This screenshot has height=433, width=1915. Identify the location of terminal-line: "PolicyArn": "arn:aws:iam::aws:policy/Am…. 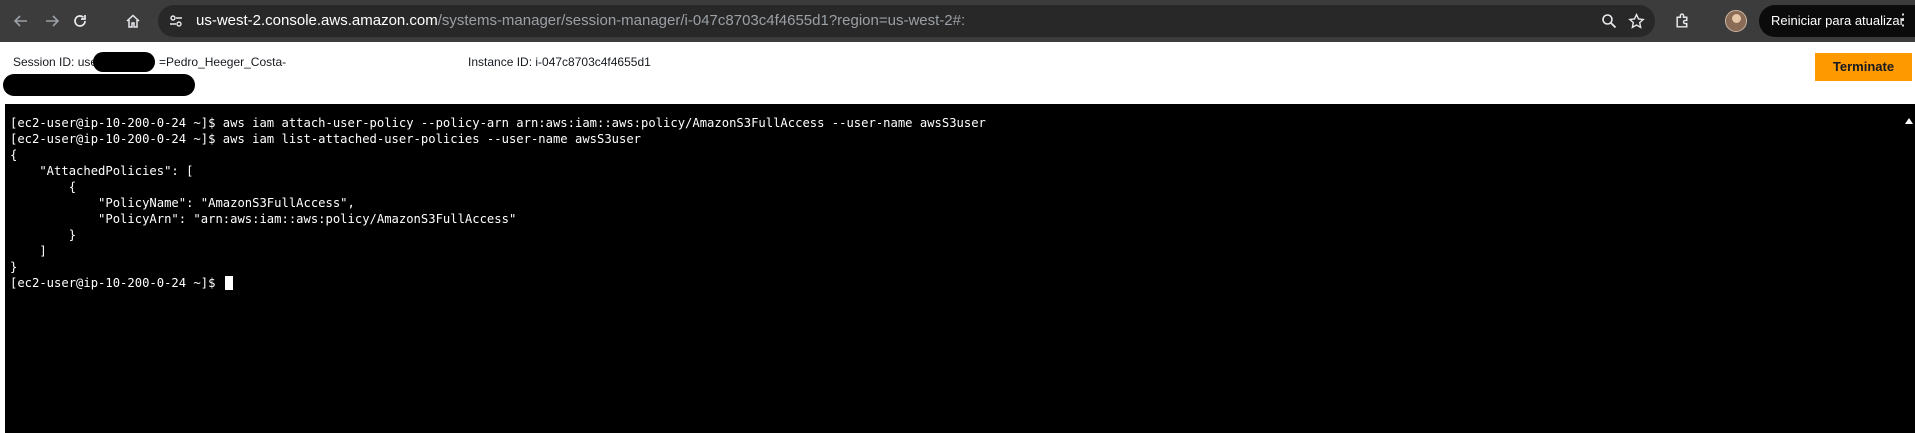
(263, 219).